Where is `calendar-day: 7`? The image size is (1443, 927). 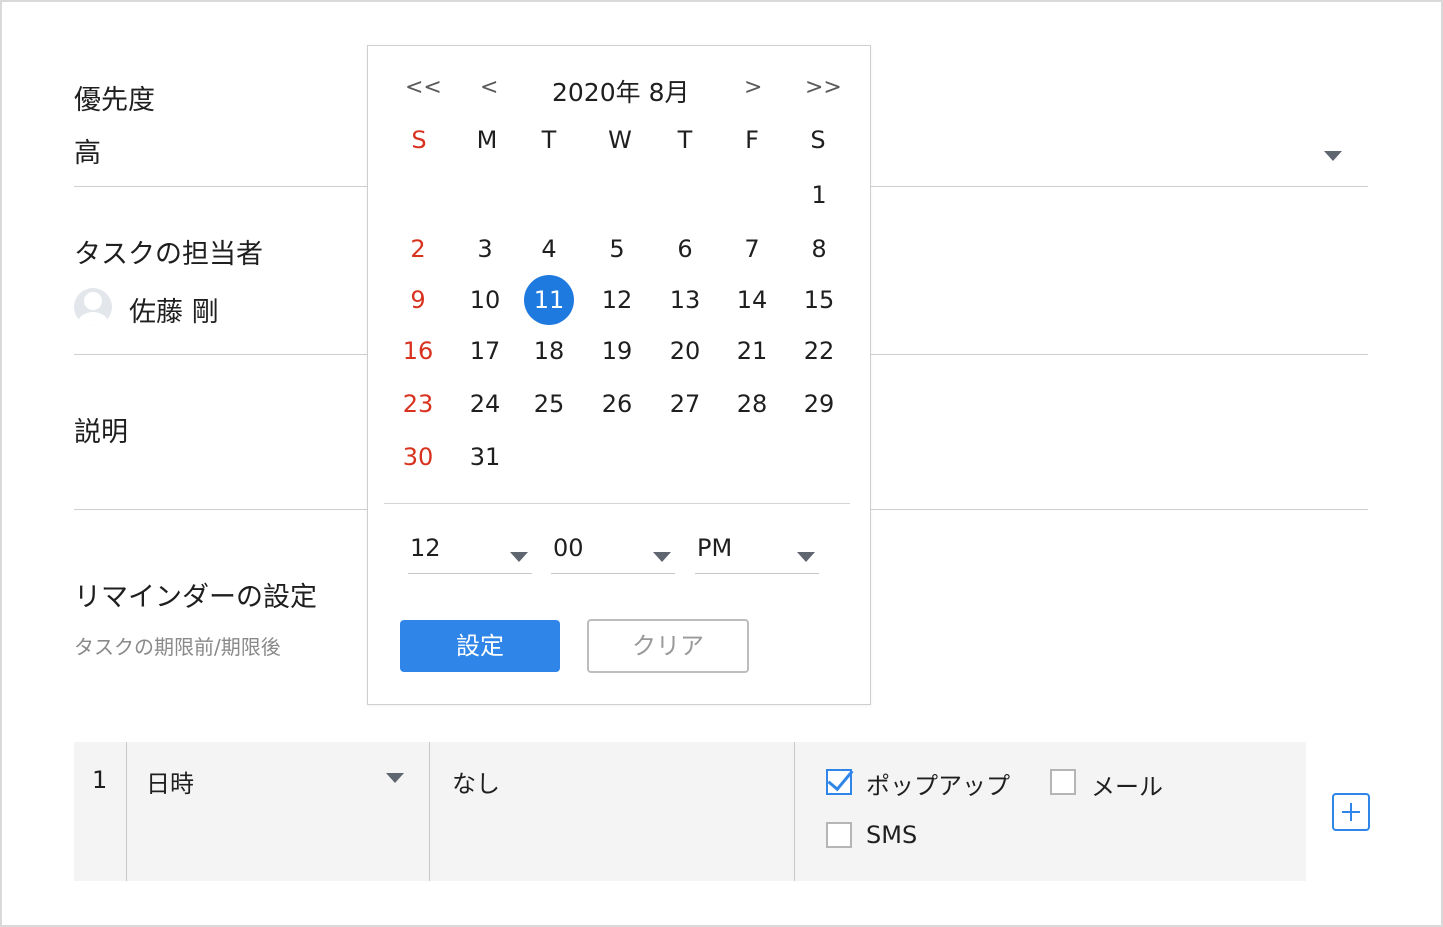 calendar-day: 7 is located at coordinates (752, 249).